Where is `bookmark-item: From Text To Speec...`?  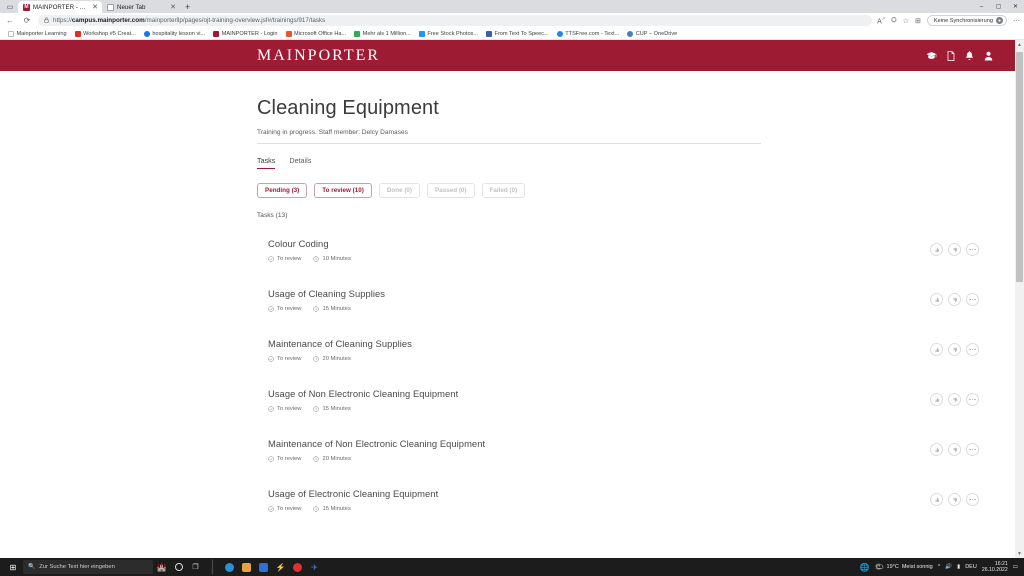 bookmark-item: From Text To Speec... is located at coordinates (517, 33).